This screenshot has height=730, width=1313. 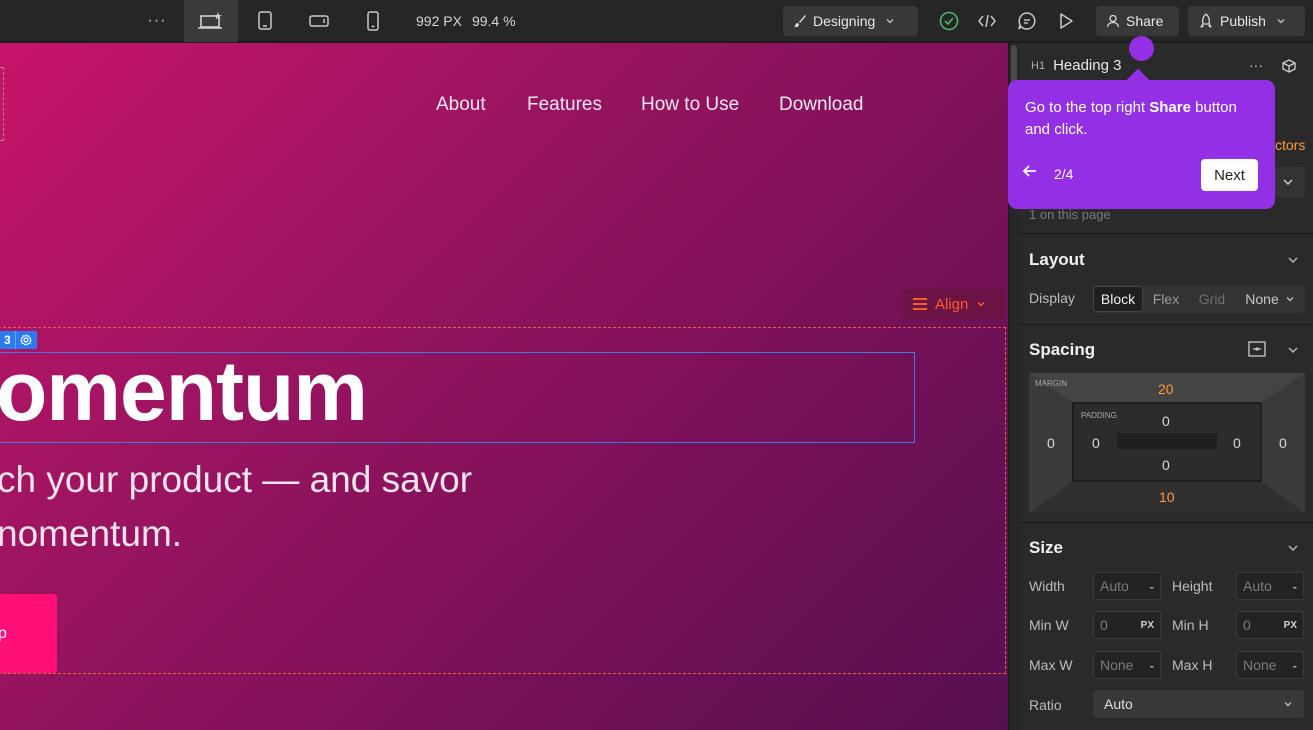 What do you see at coordinates (471, 21) in the screenshot?
I see `canvas-size-readout: 992 PX 99.4 %` at bounding box center [471, 21].